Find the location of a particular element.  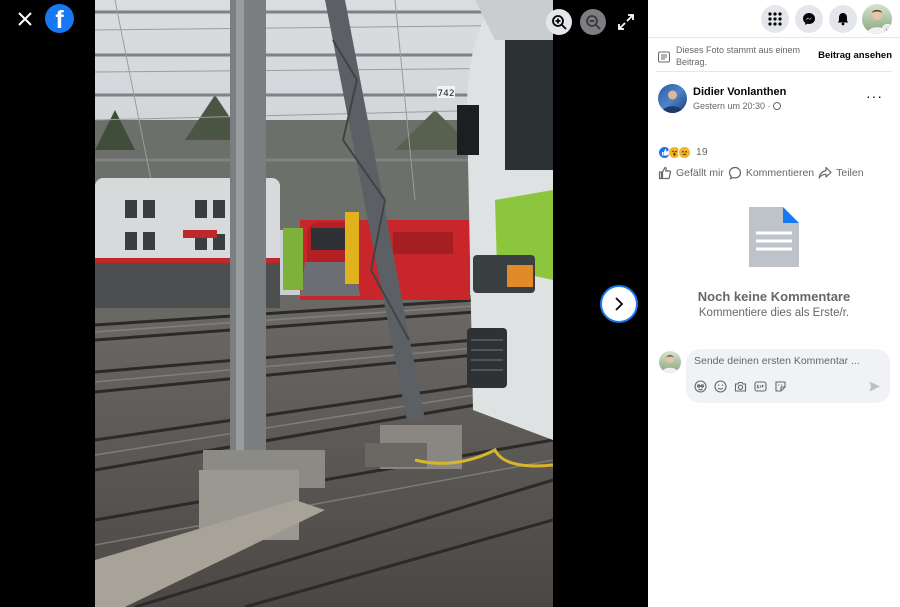

sign-number: 742 is located at coordinates (445, 94).